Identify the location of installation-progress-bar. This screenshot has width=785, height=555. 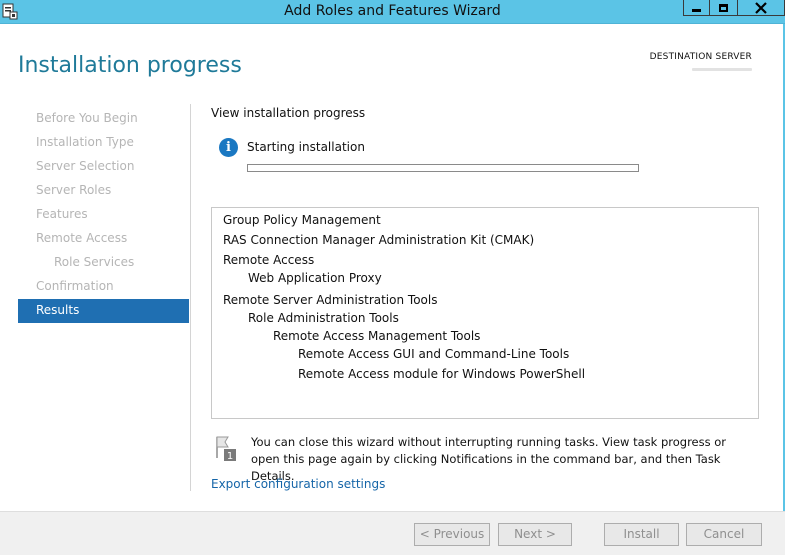
(443, 168).